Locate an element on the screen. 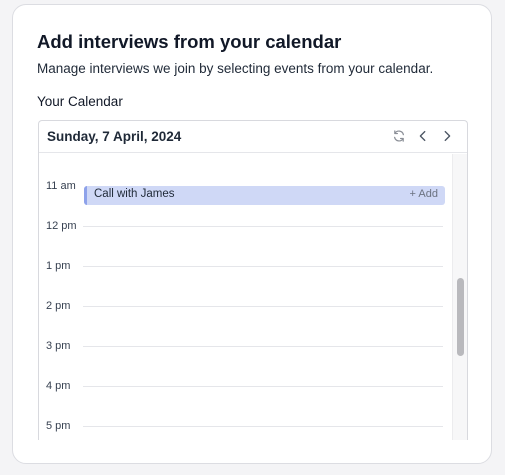 This screenshot has width=505, height=475. hour-label: 1 pm is located at coordinates (58, 266).